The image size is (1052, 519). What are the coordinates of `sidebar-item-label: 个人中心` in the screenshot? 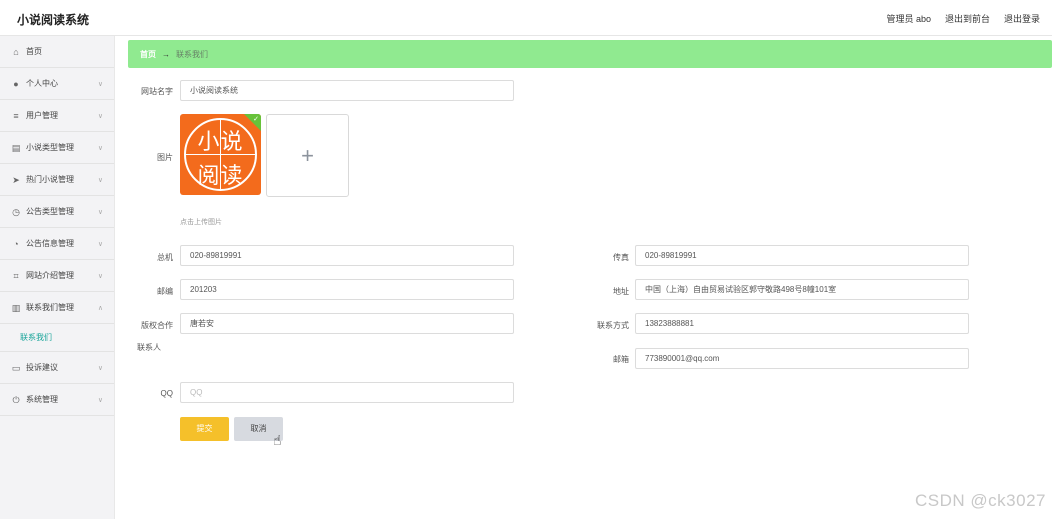 It's located at (42, 83).